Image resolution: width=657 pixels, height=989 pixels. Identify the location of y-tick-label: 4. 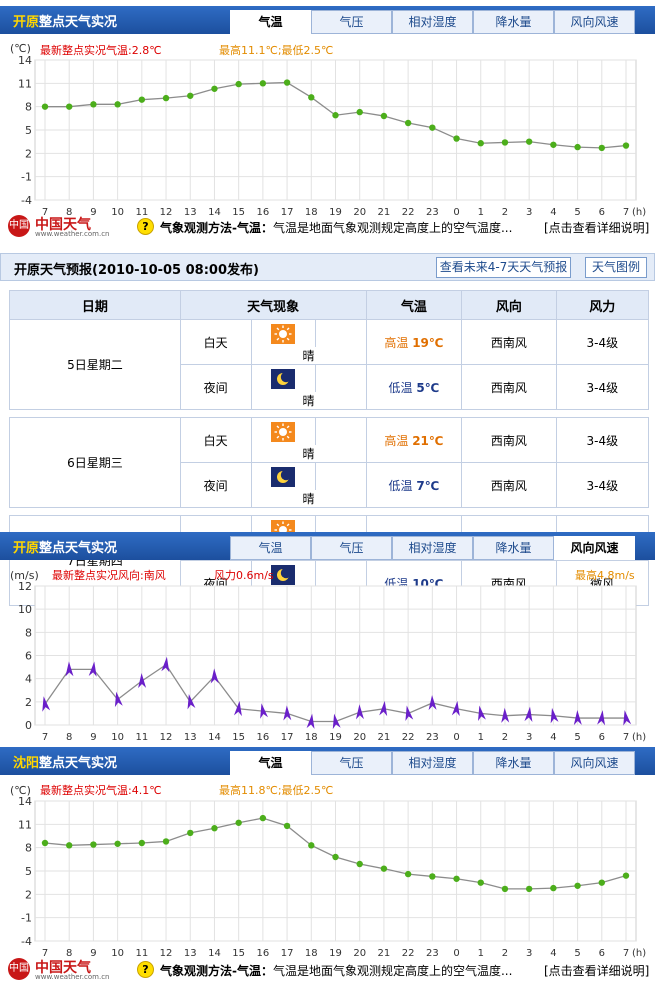
(28, 679).